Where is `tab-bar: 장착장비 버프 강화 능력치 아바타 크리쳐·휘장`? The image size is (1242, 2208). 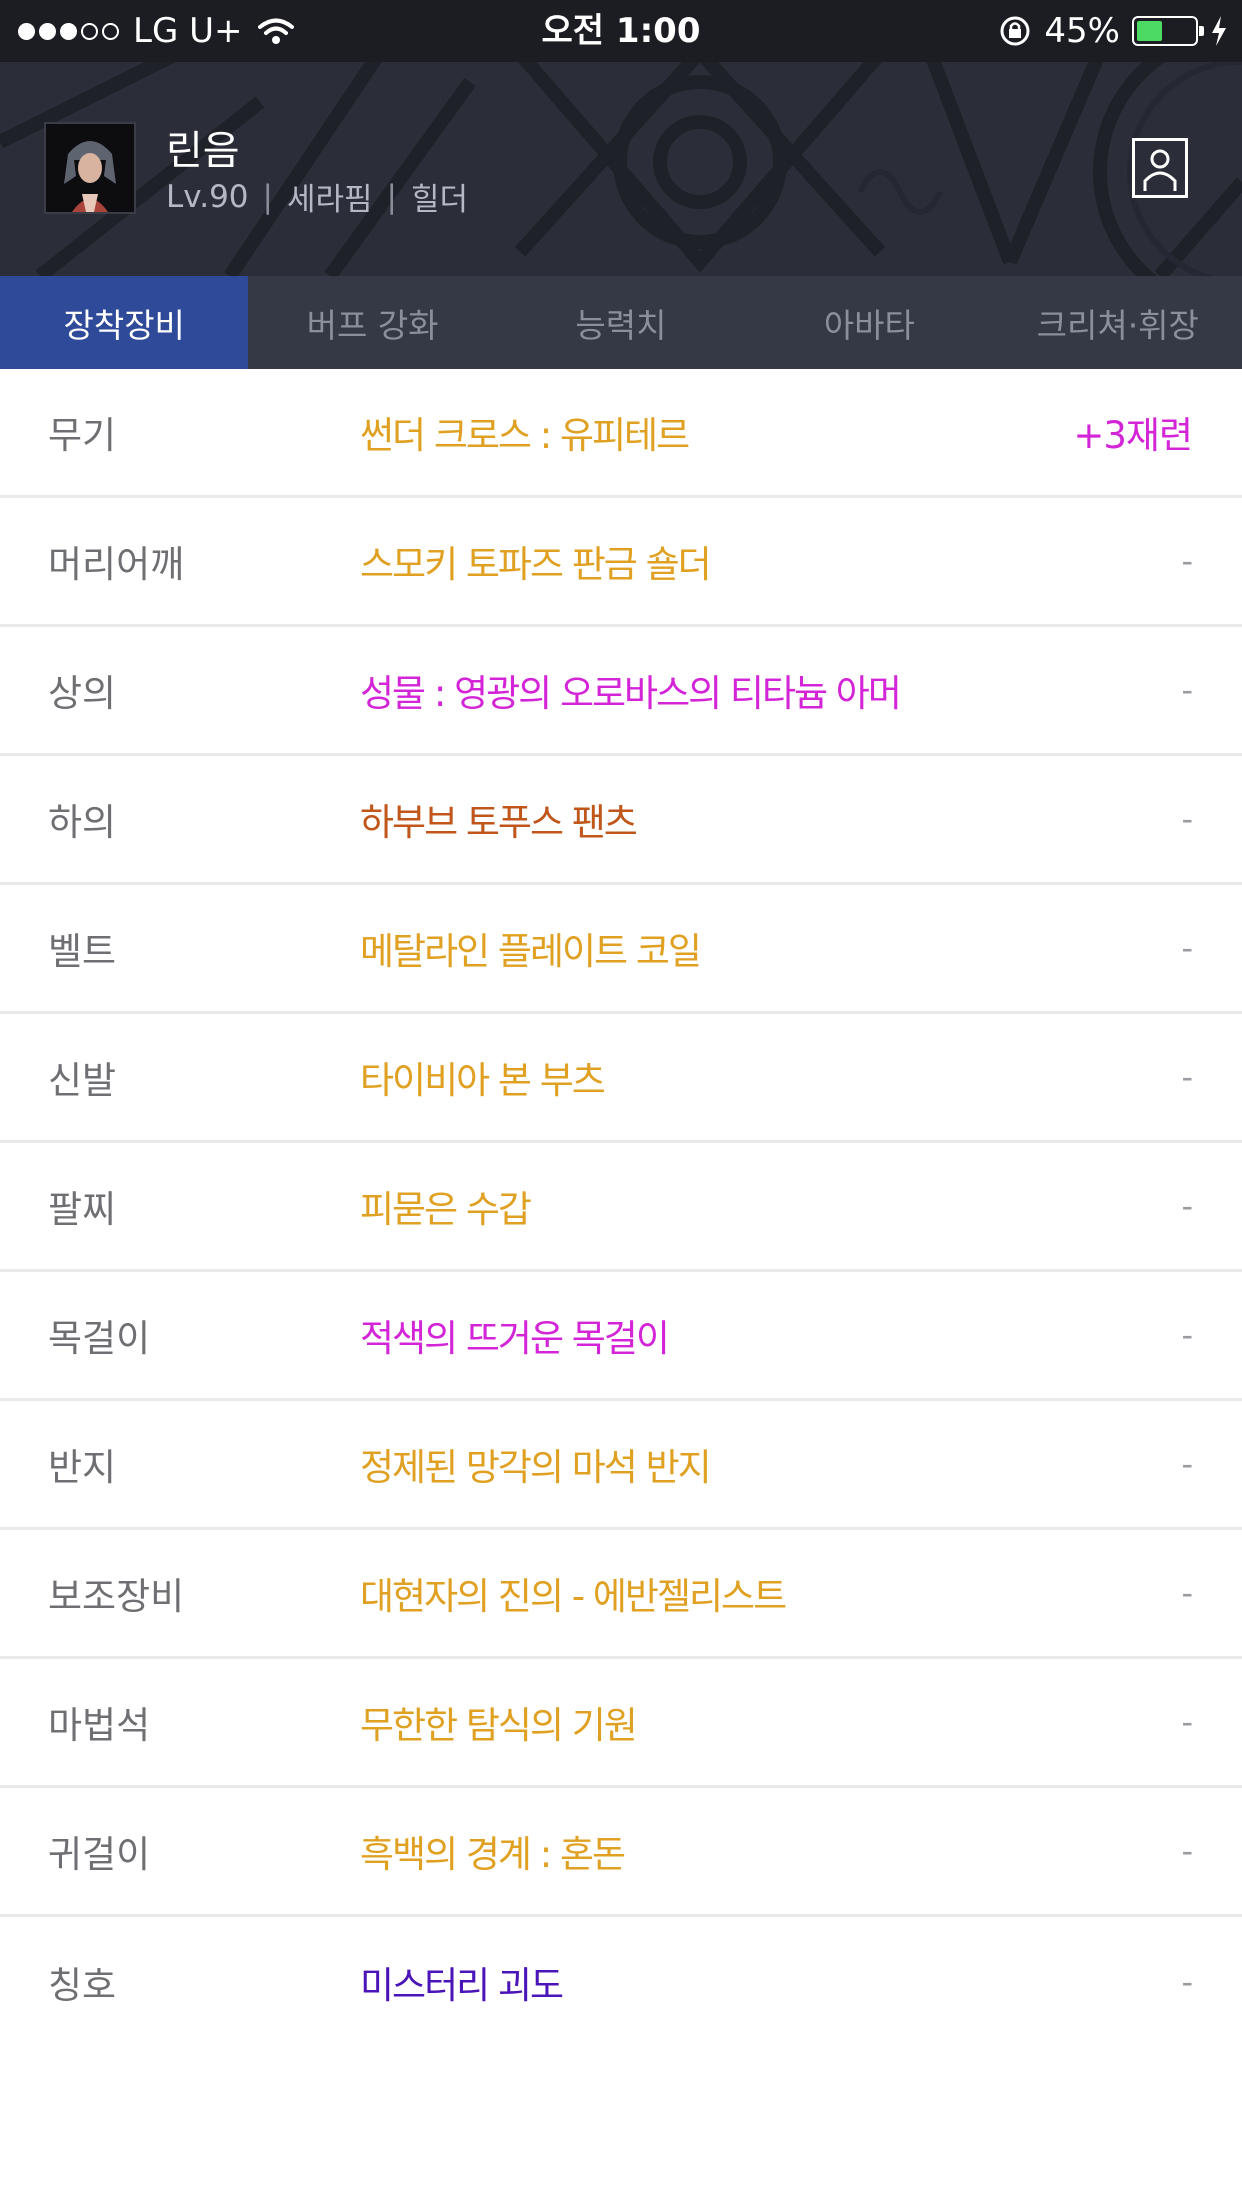
tab-bar: 장착장비 버프 강화 능력치 아바타 크리쳐·휘장 is located at coordinates (621, 322).